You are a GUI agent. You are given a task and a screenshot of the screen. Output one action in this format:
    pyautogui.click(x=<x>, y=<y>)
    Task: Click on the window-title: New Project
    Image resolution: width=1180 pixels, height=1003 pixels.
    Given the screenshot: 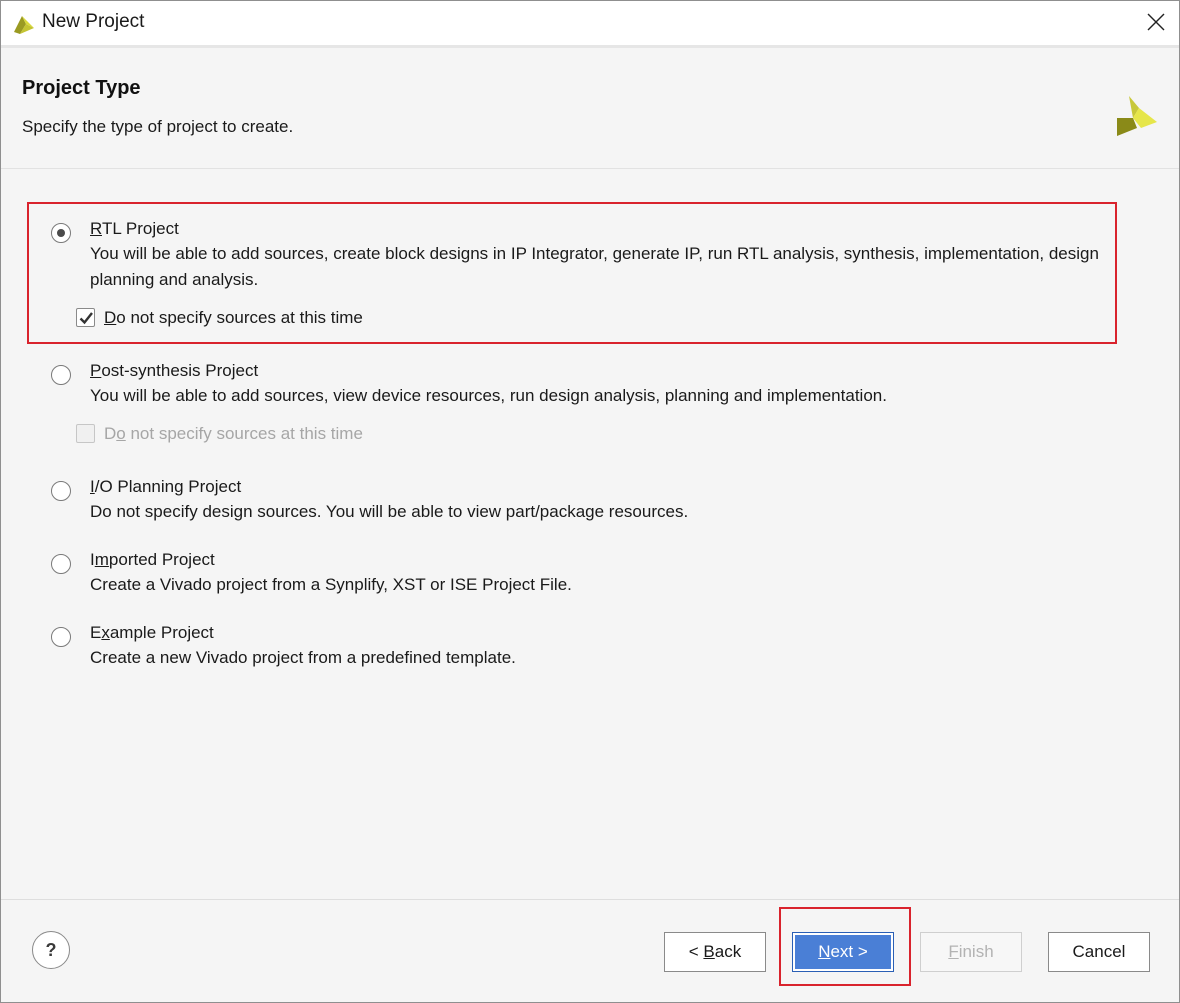 What is the action you would take?
    pyautogui.click(x=93, y=21)
    